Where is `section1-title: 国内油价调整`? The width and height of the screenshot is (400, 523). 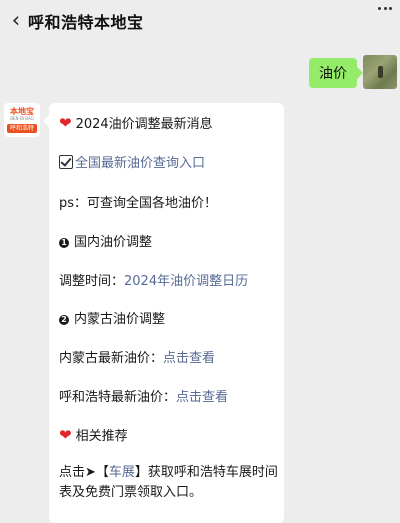 section1-title: 国内油价调整 is located at coordinates (113, 242).